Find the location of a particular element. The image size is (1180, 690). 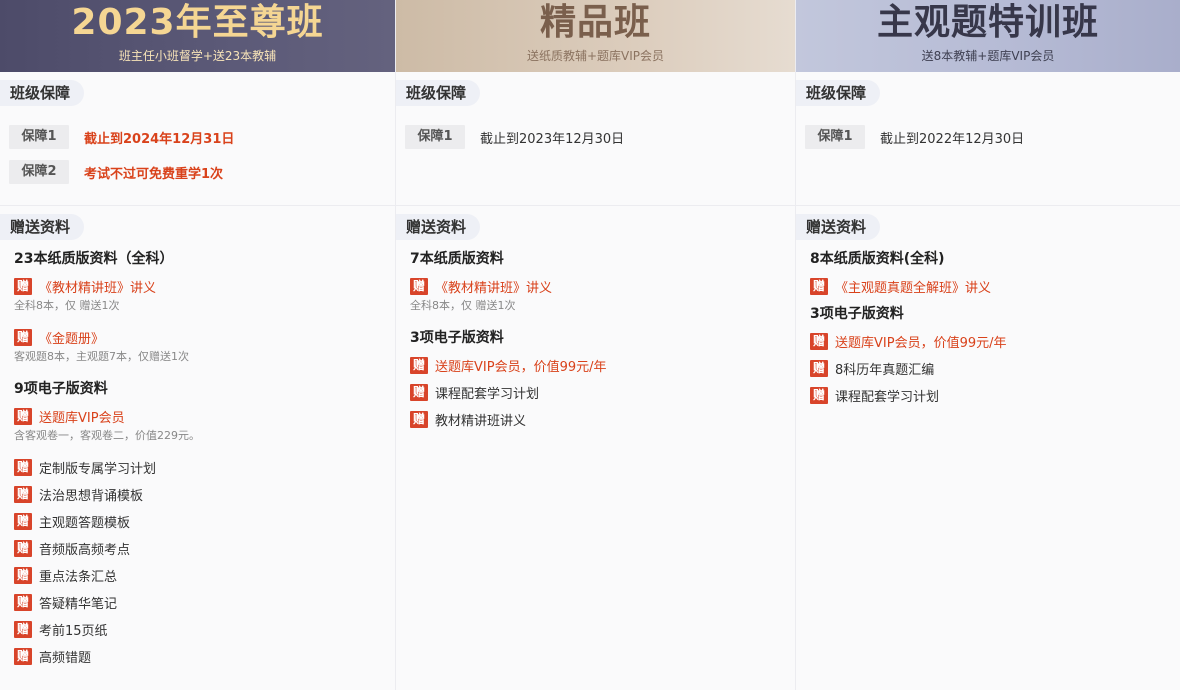

gift-item: 赠 定制版专属学习计划 is located at coordinates (204, 468).